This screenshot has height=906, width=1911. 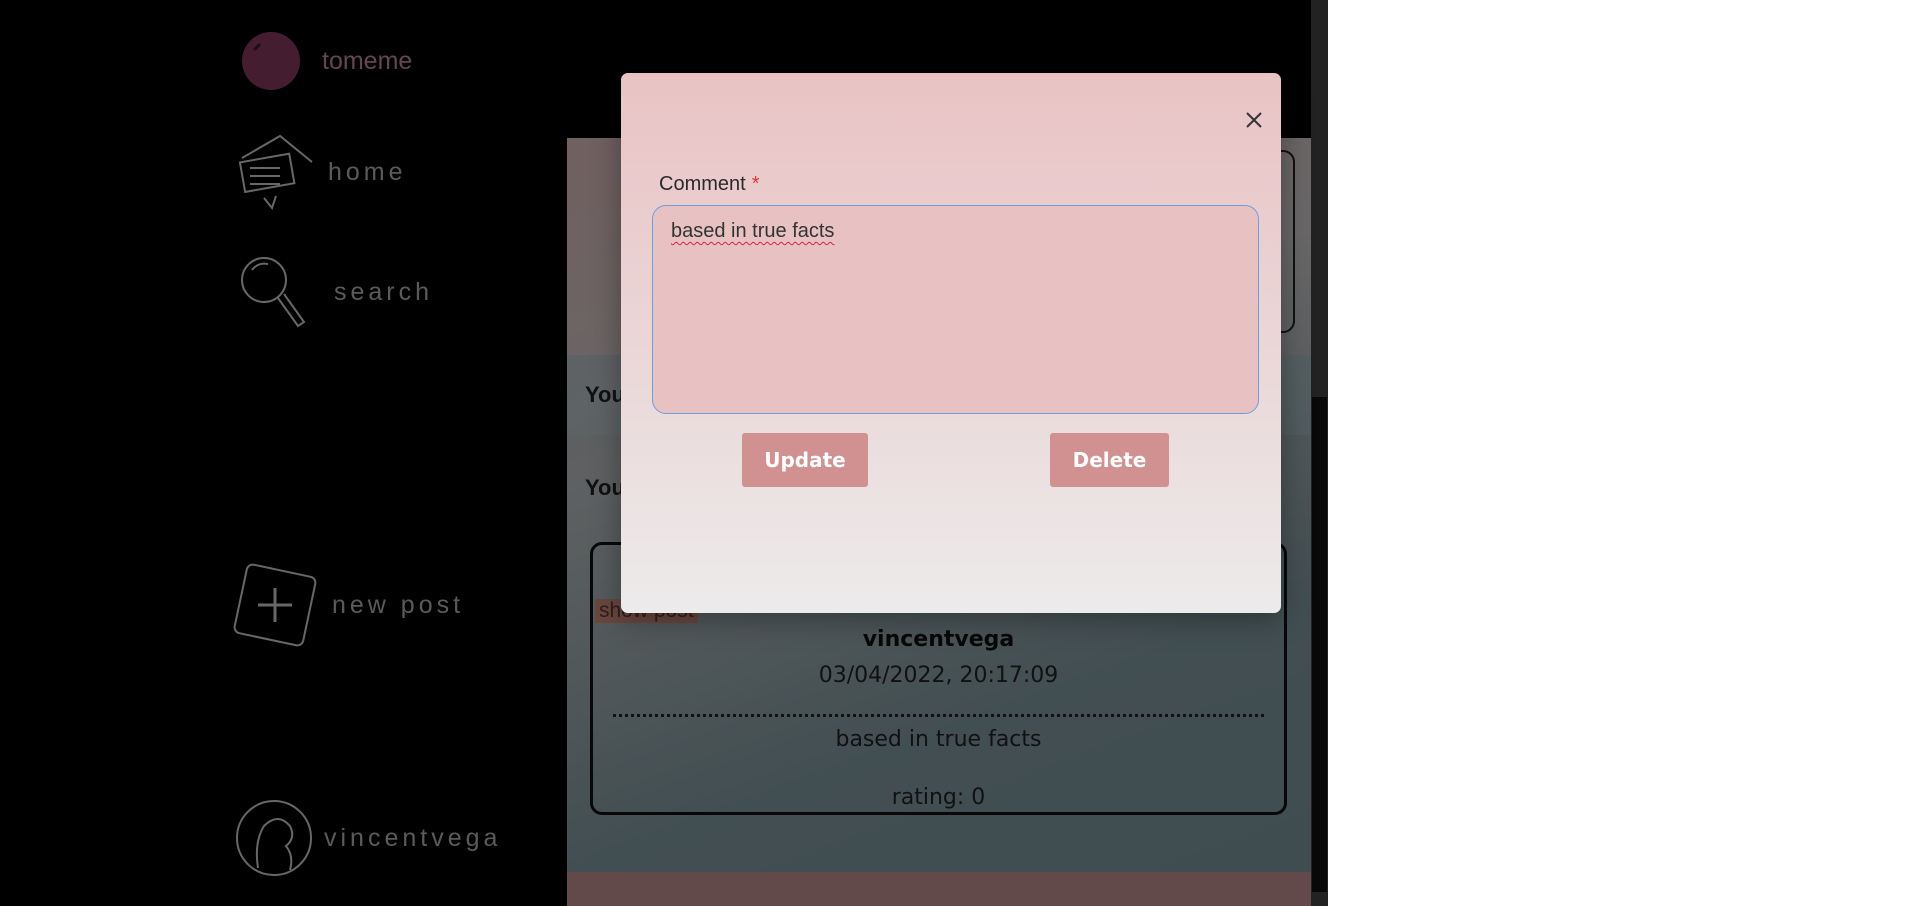 I want to click on delete-button: Delete, so click(x=1109, y=460).